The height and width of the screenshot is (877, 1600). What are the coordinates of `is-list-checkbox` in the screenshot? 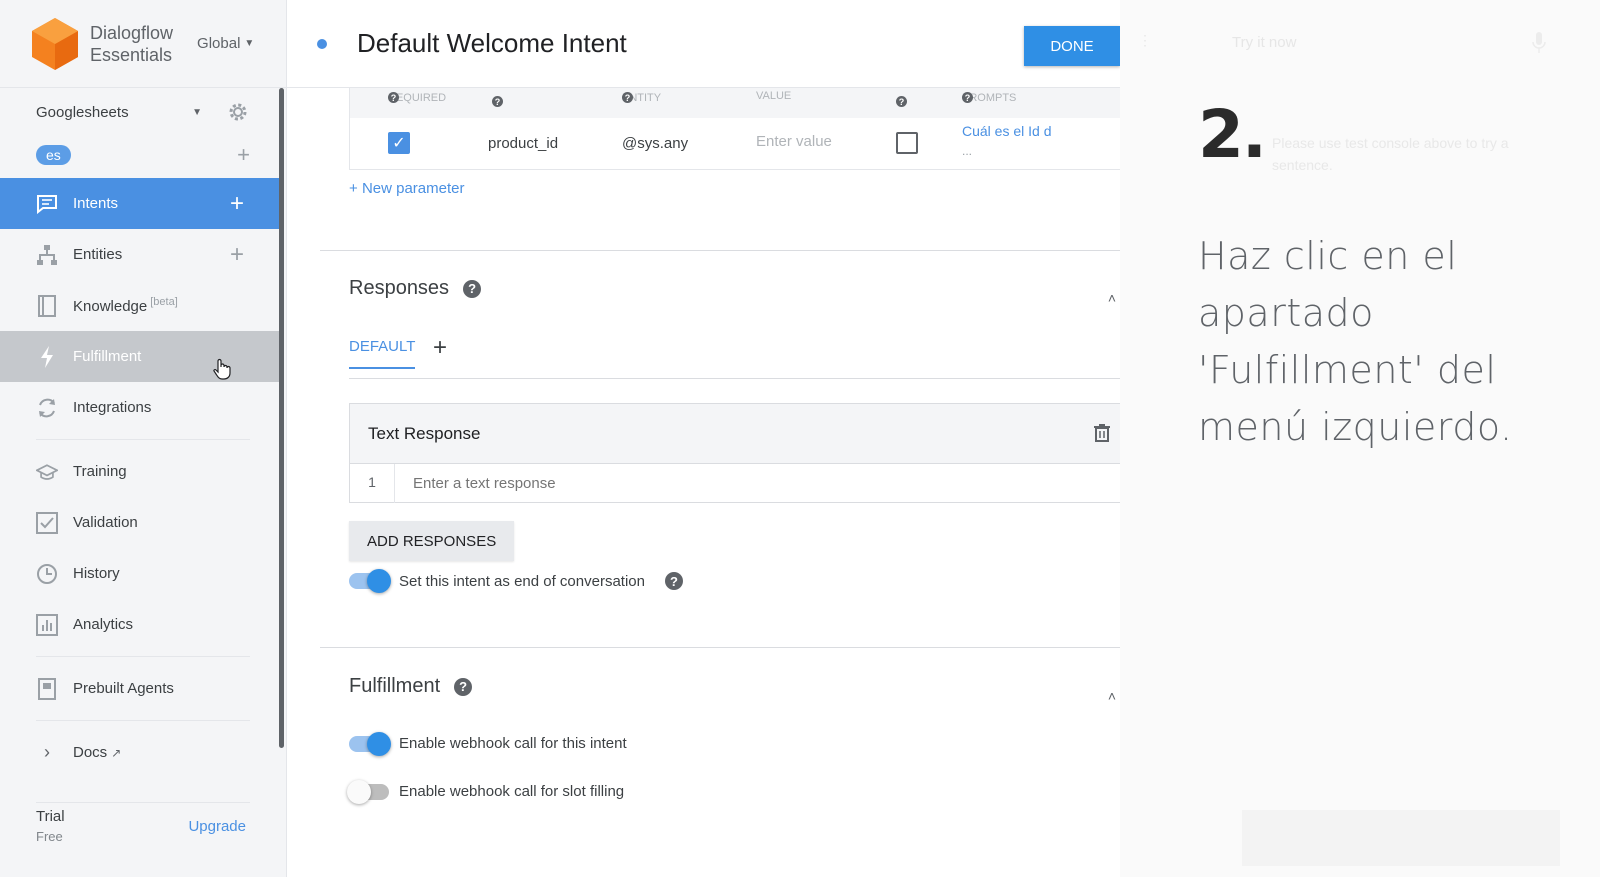 It's located at (907, 143).